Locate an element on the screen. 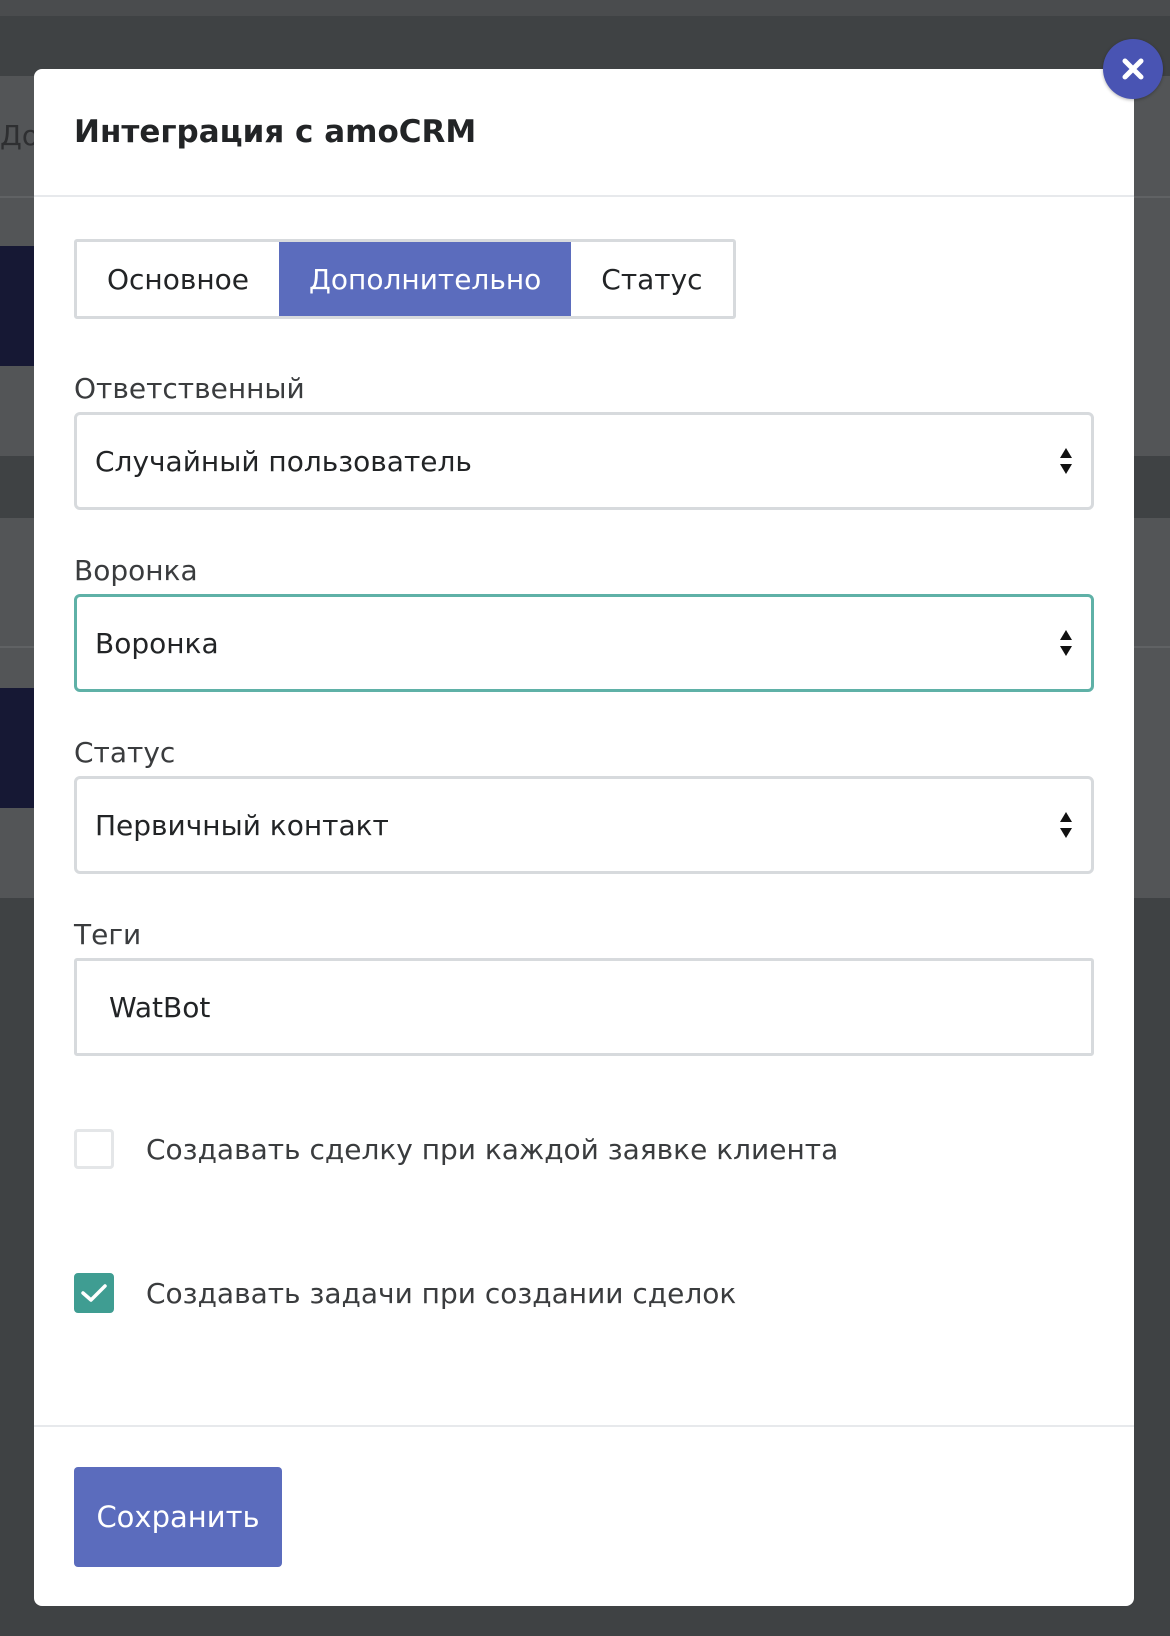 The image size is (1170, 1636). tab-basic: Основное is located at coordinates (178, 279).